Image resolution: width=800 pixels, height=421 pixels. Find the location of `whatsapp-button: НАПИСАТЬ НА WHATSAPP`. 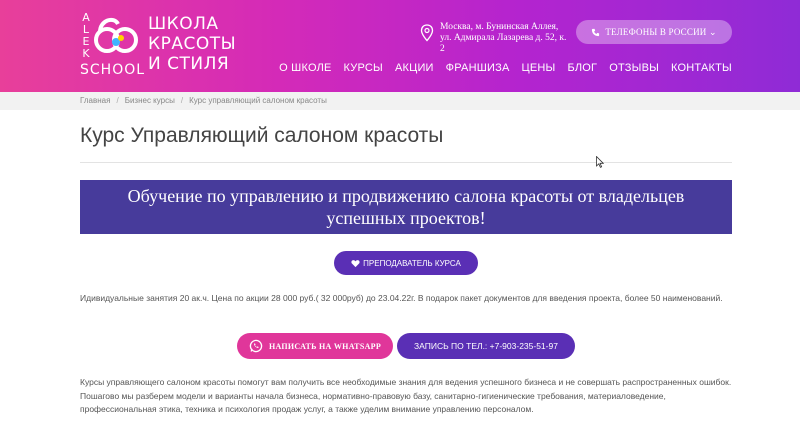

whatsapp-button: НАПИСАТЬ НА WHATSAPP is located at coordinates (315, 346).